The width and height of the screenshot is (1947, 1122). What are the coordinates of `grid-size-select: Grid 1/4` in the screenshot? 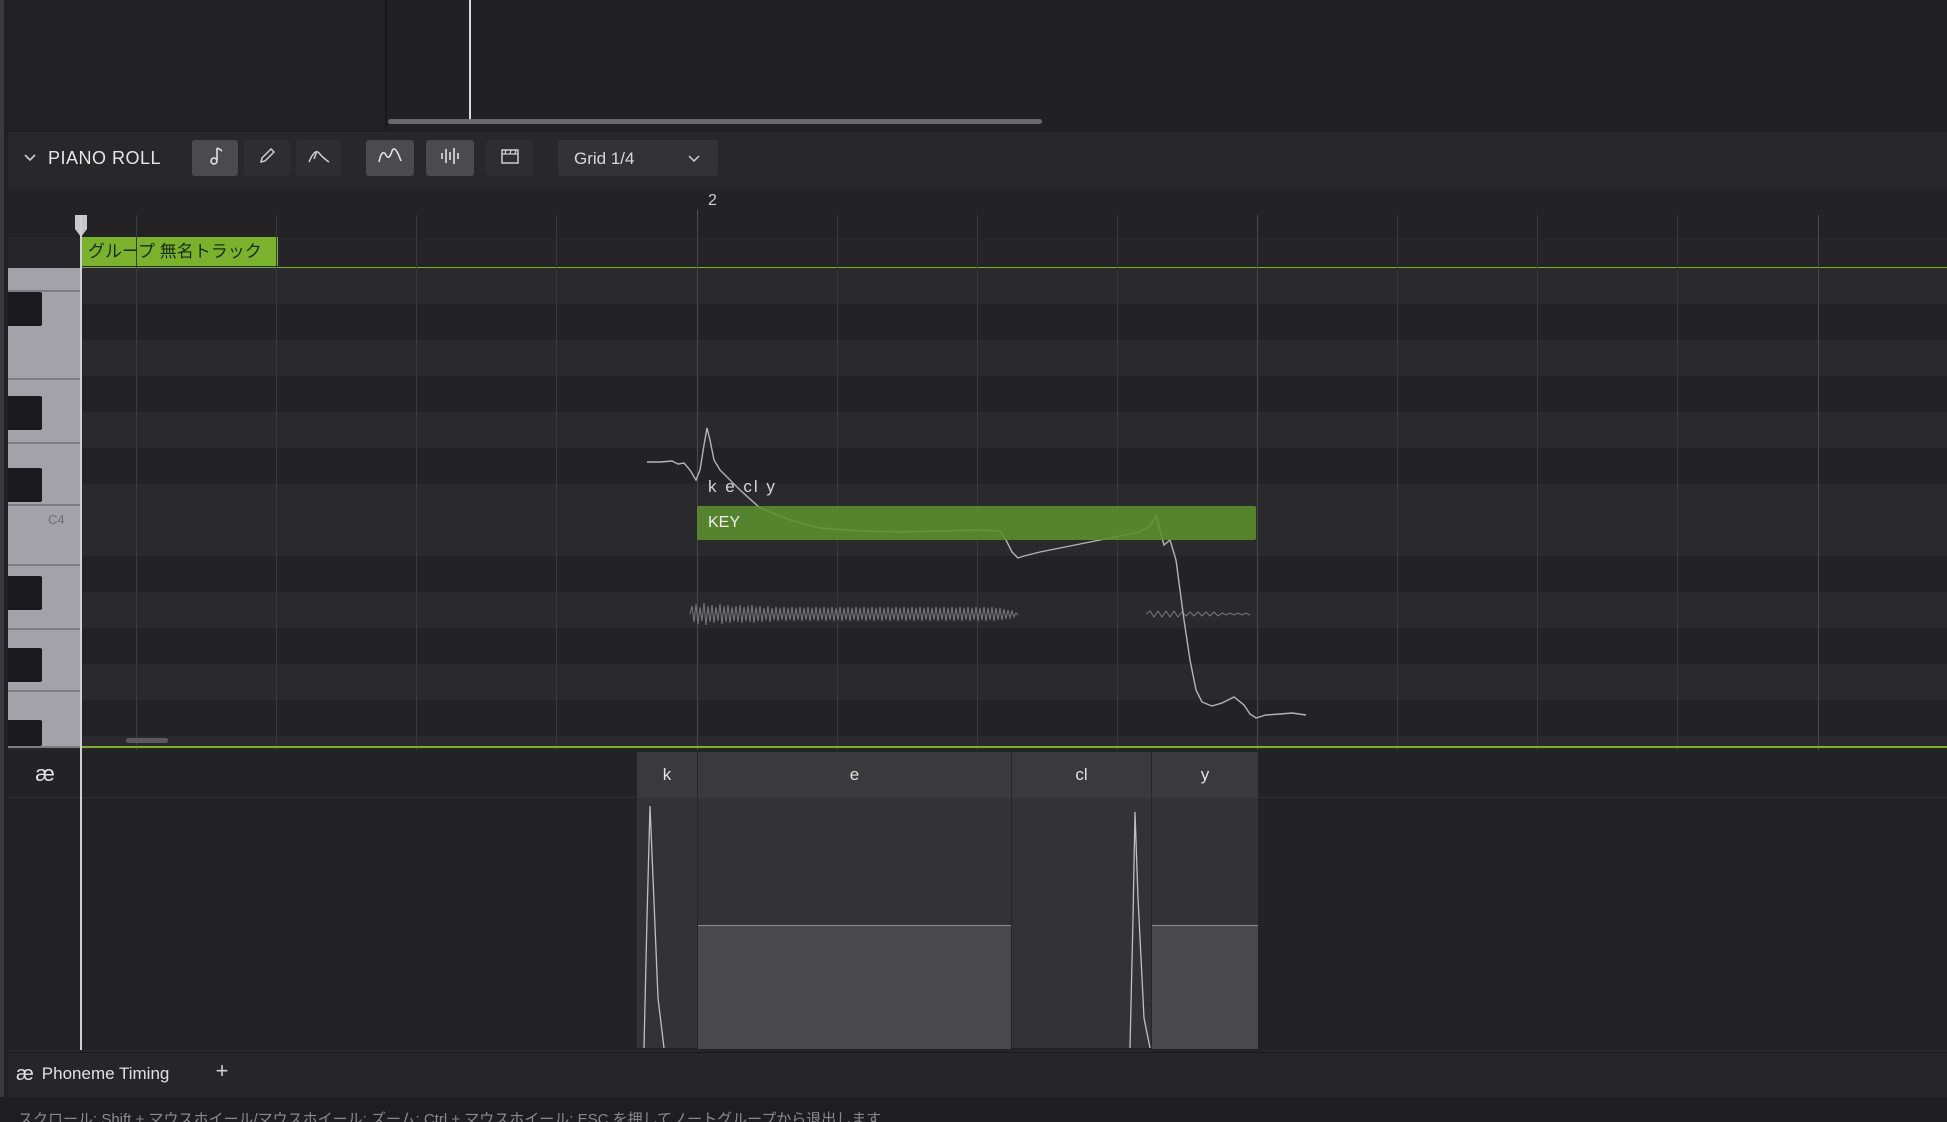 It's located at (638, 158).